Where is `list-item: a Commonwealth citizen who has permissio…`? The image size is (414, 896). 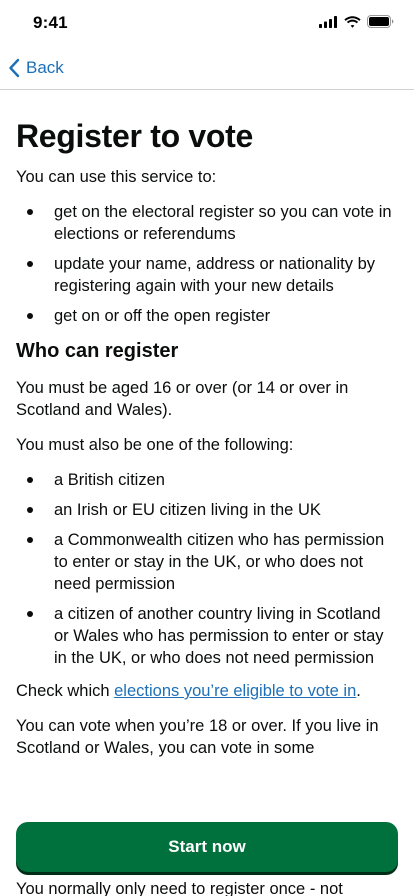
list-item: a Commonwealth citizen who has permissio… is located at coordinates (207, 562).